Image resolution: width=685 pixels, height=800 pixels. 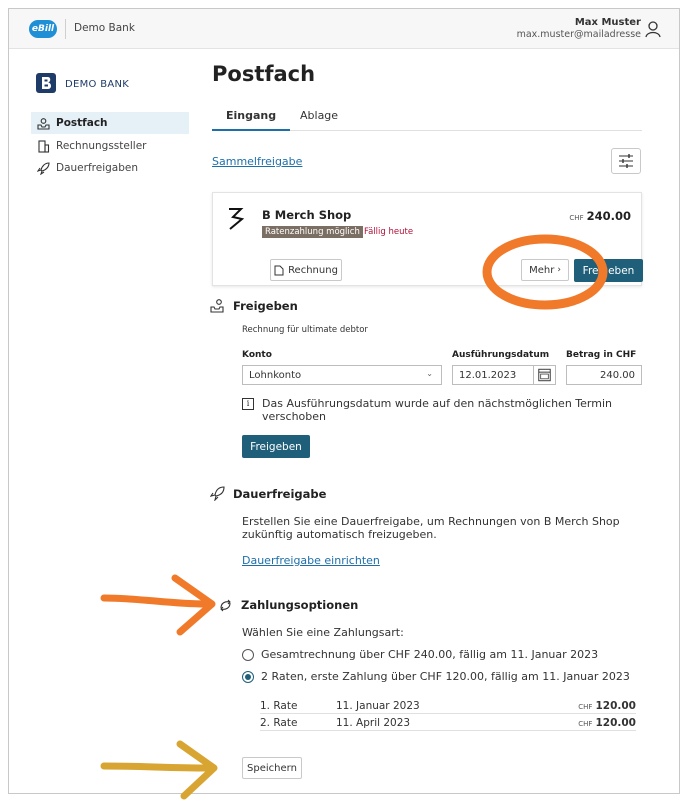 I want to click on radio-gesamtrechnung, so click(x=248, y=655).